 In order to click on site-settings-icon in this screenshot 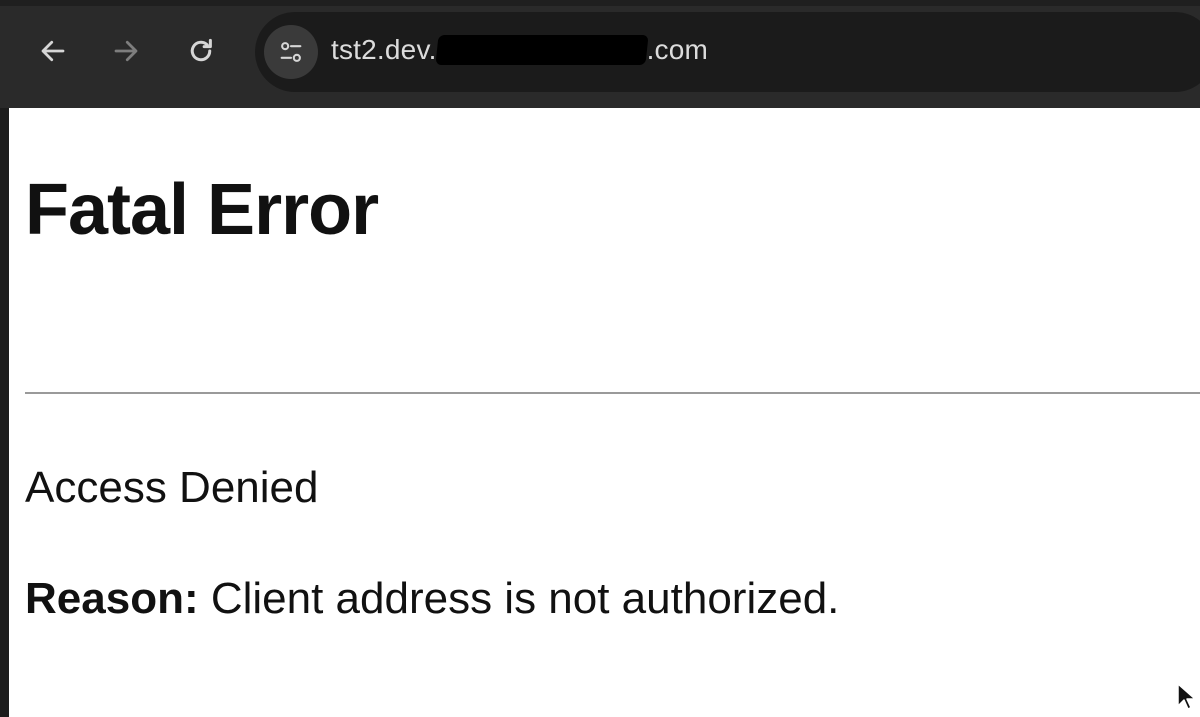, I will do `click(291, 52)`.